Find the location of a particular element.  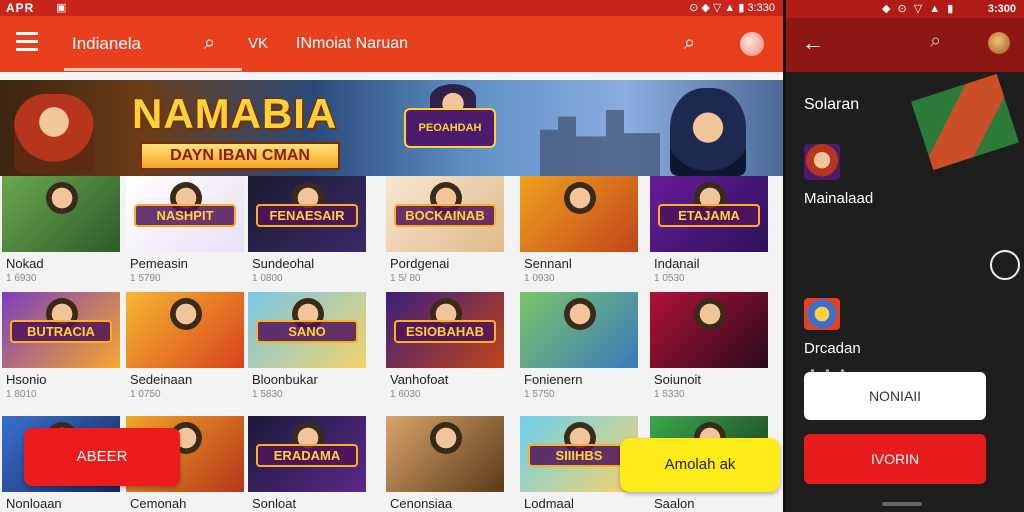

game-thumbnail: ESIOBAHAB is located at coordinates (445, 330).